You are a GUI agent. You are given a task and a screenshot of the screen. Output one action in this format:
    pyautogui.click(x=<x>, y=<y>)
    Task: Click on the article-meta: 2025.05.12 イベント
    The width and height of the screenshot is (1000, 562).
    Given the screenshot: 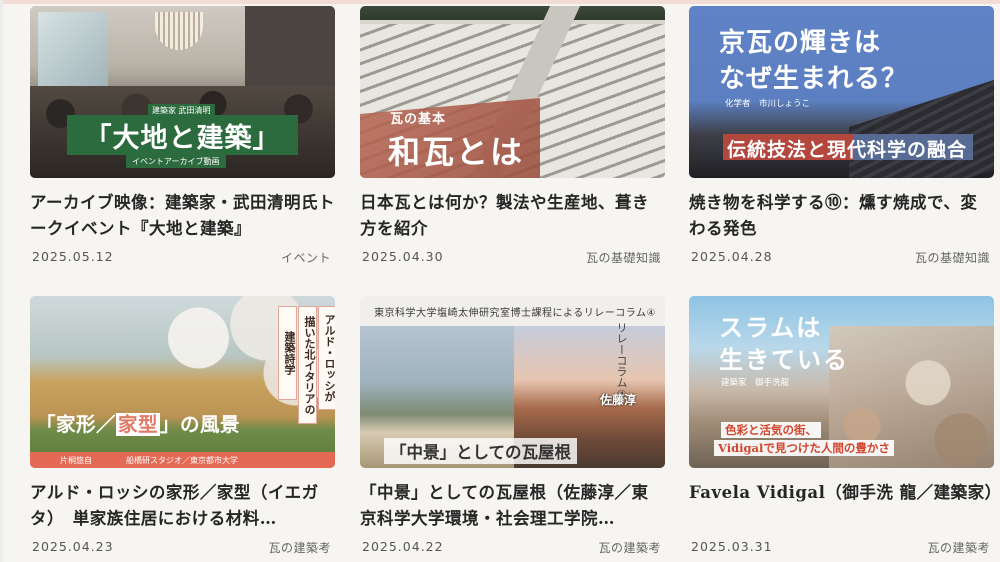 What is the action you would take?
    pyautogui.click(x=182, y=258)
    